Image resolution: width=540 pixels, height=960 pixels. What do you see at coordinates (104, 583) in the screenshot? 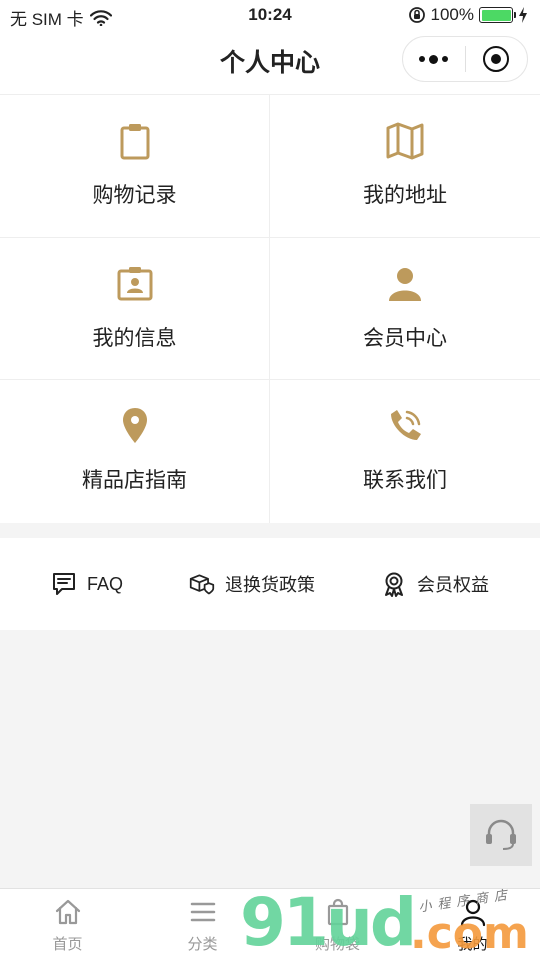
I see `faq-label: FAQ` at bounding box center [104, 583].